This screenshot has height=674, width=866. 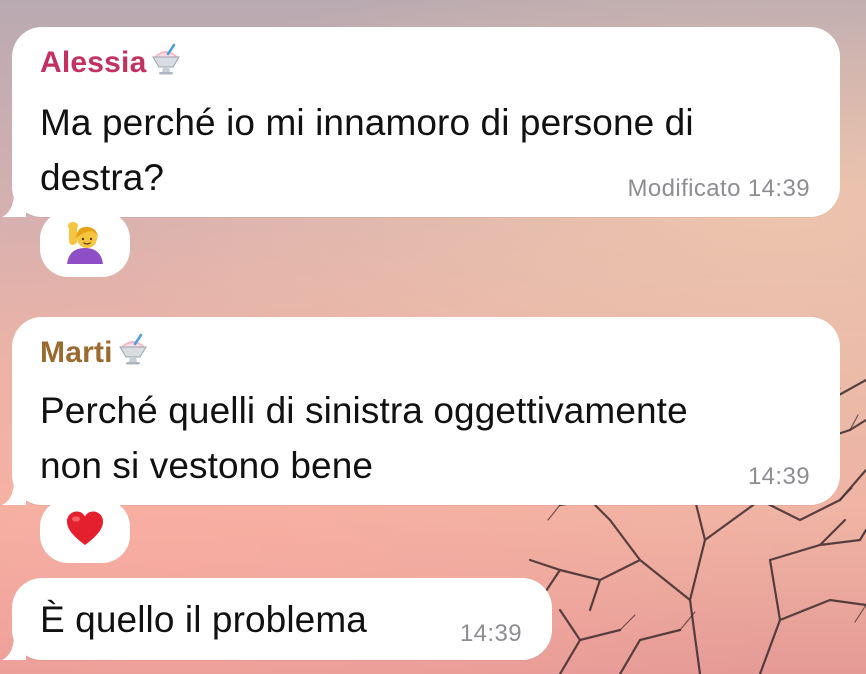 What do you see at coordinates (718, 188) in the screenshot?
I see `message-status: Modificato 14:39` at bounding box center [718, 188].